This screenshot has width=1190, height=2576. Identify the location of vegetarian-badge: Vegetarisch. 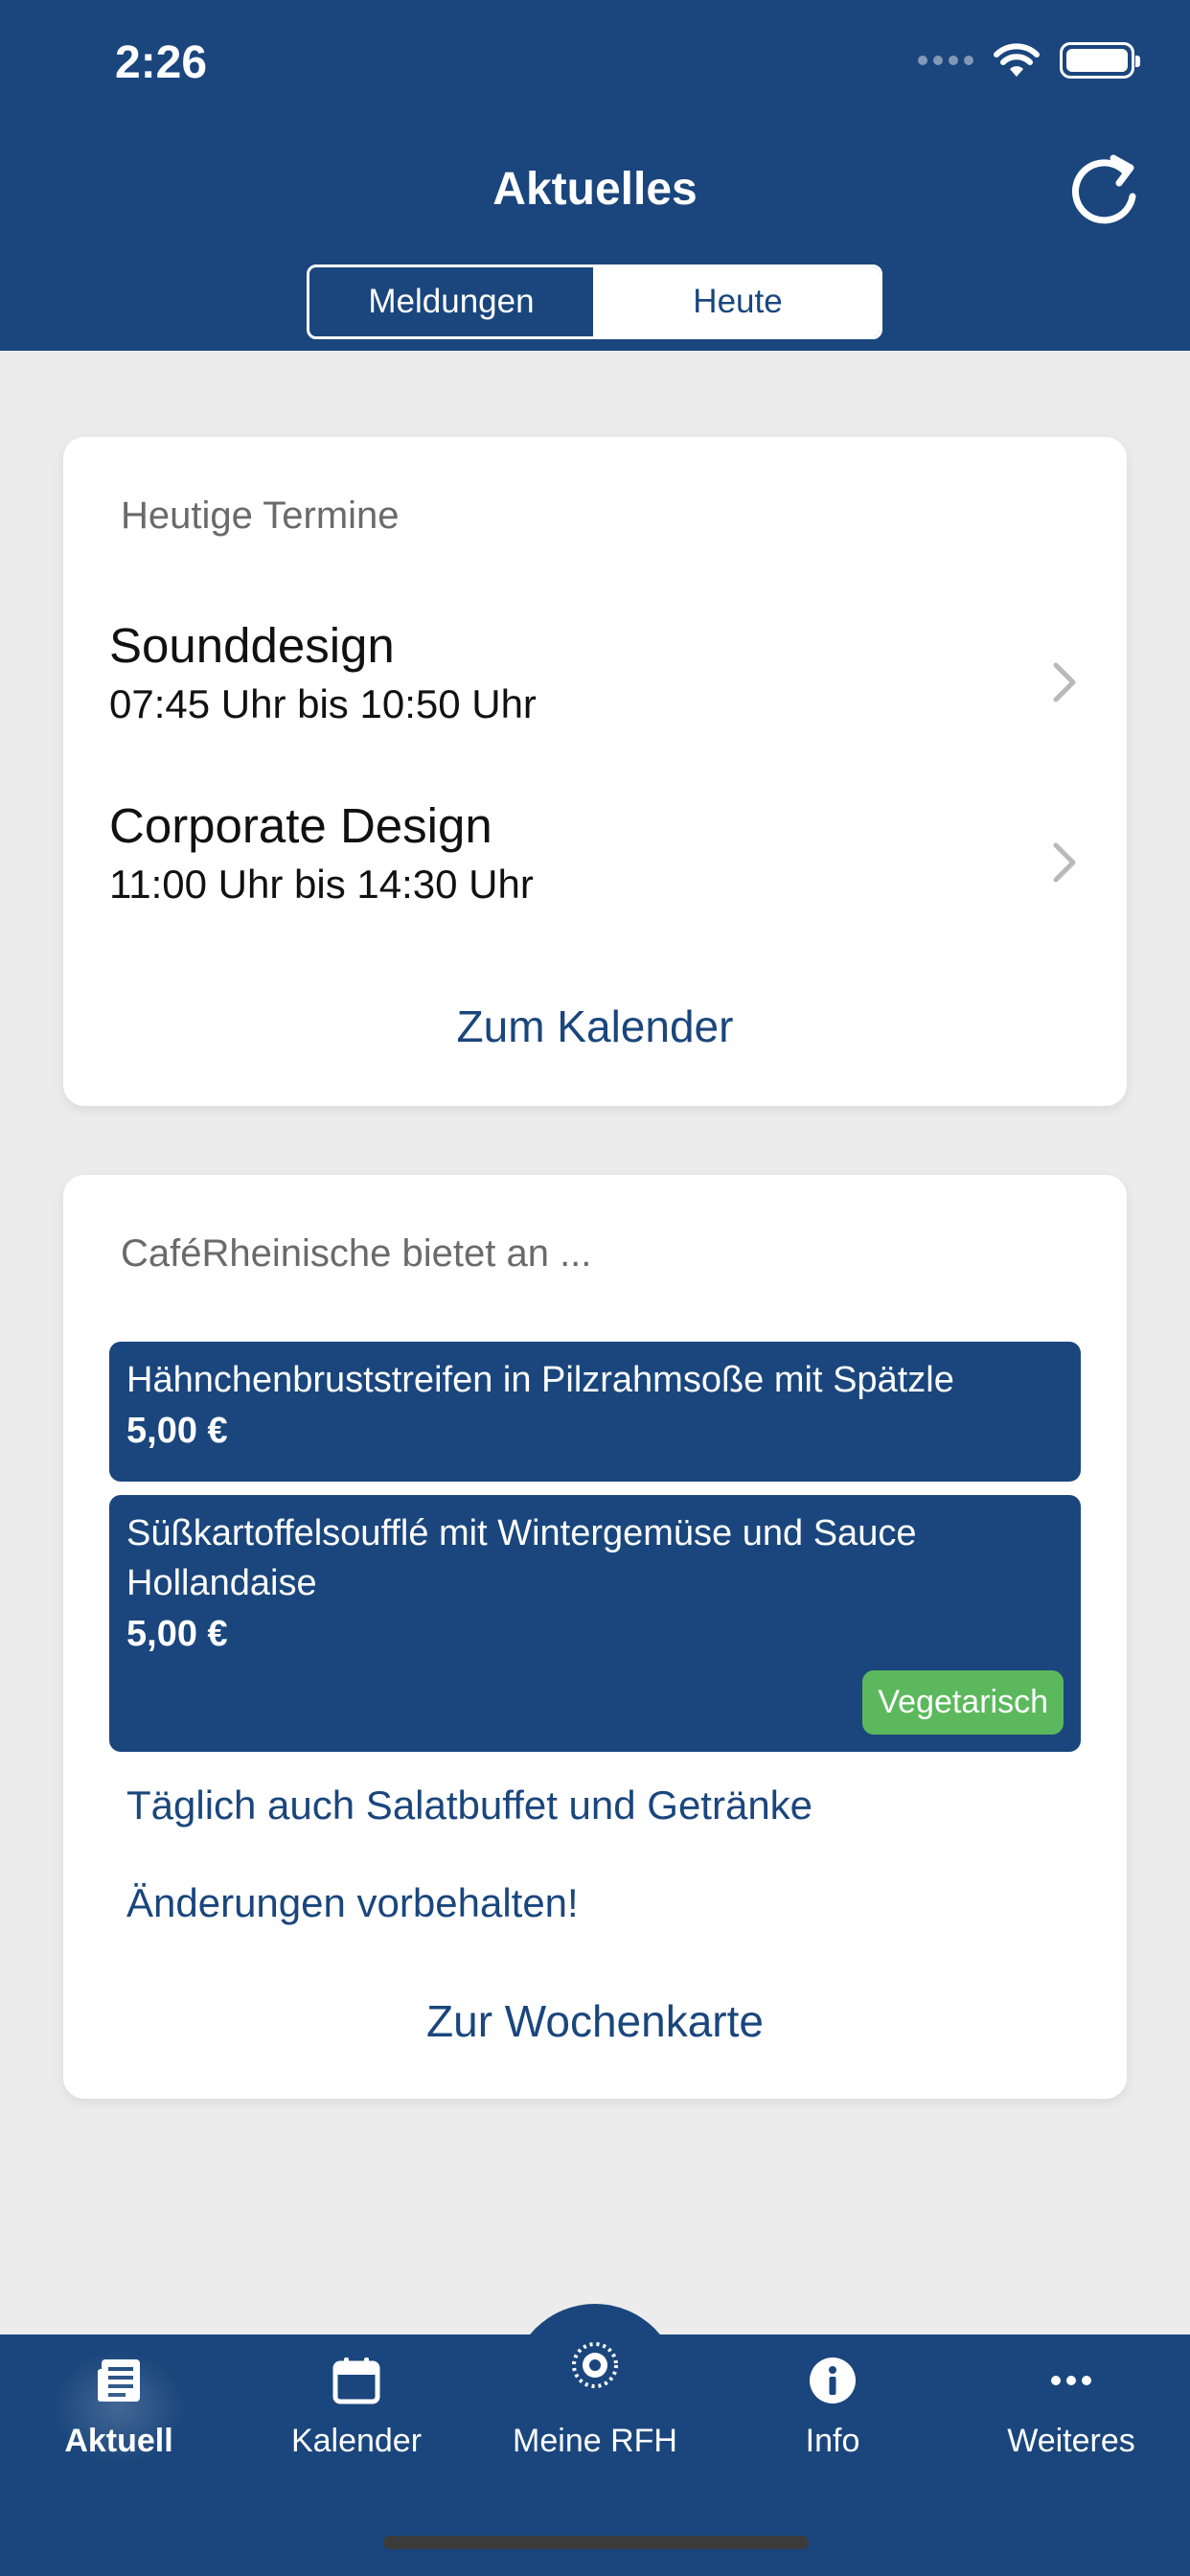
(963, 1702).